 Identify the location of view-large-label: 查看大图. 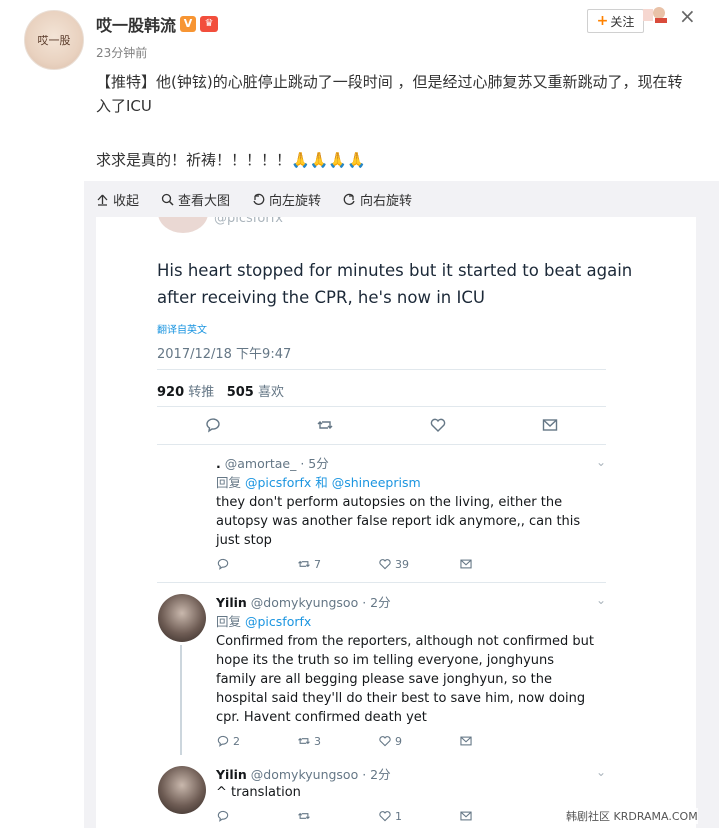
(204, 201).